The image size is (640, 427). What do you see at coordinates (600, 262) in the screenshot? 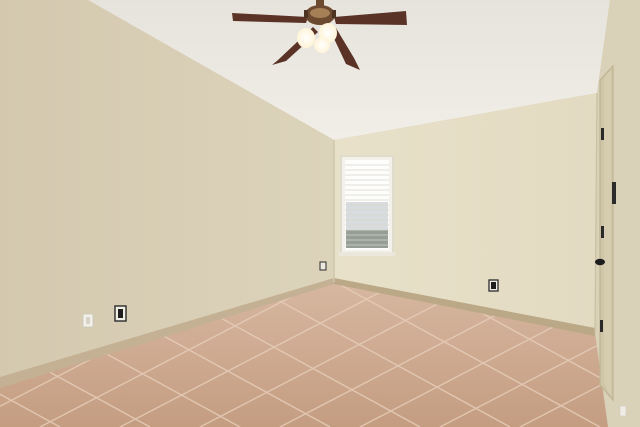
I see `door-knob` at bounding box center [600, 262].